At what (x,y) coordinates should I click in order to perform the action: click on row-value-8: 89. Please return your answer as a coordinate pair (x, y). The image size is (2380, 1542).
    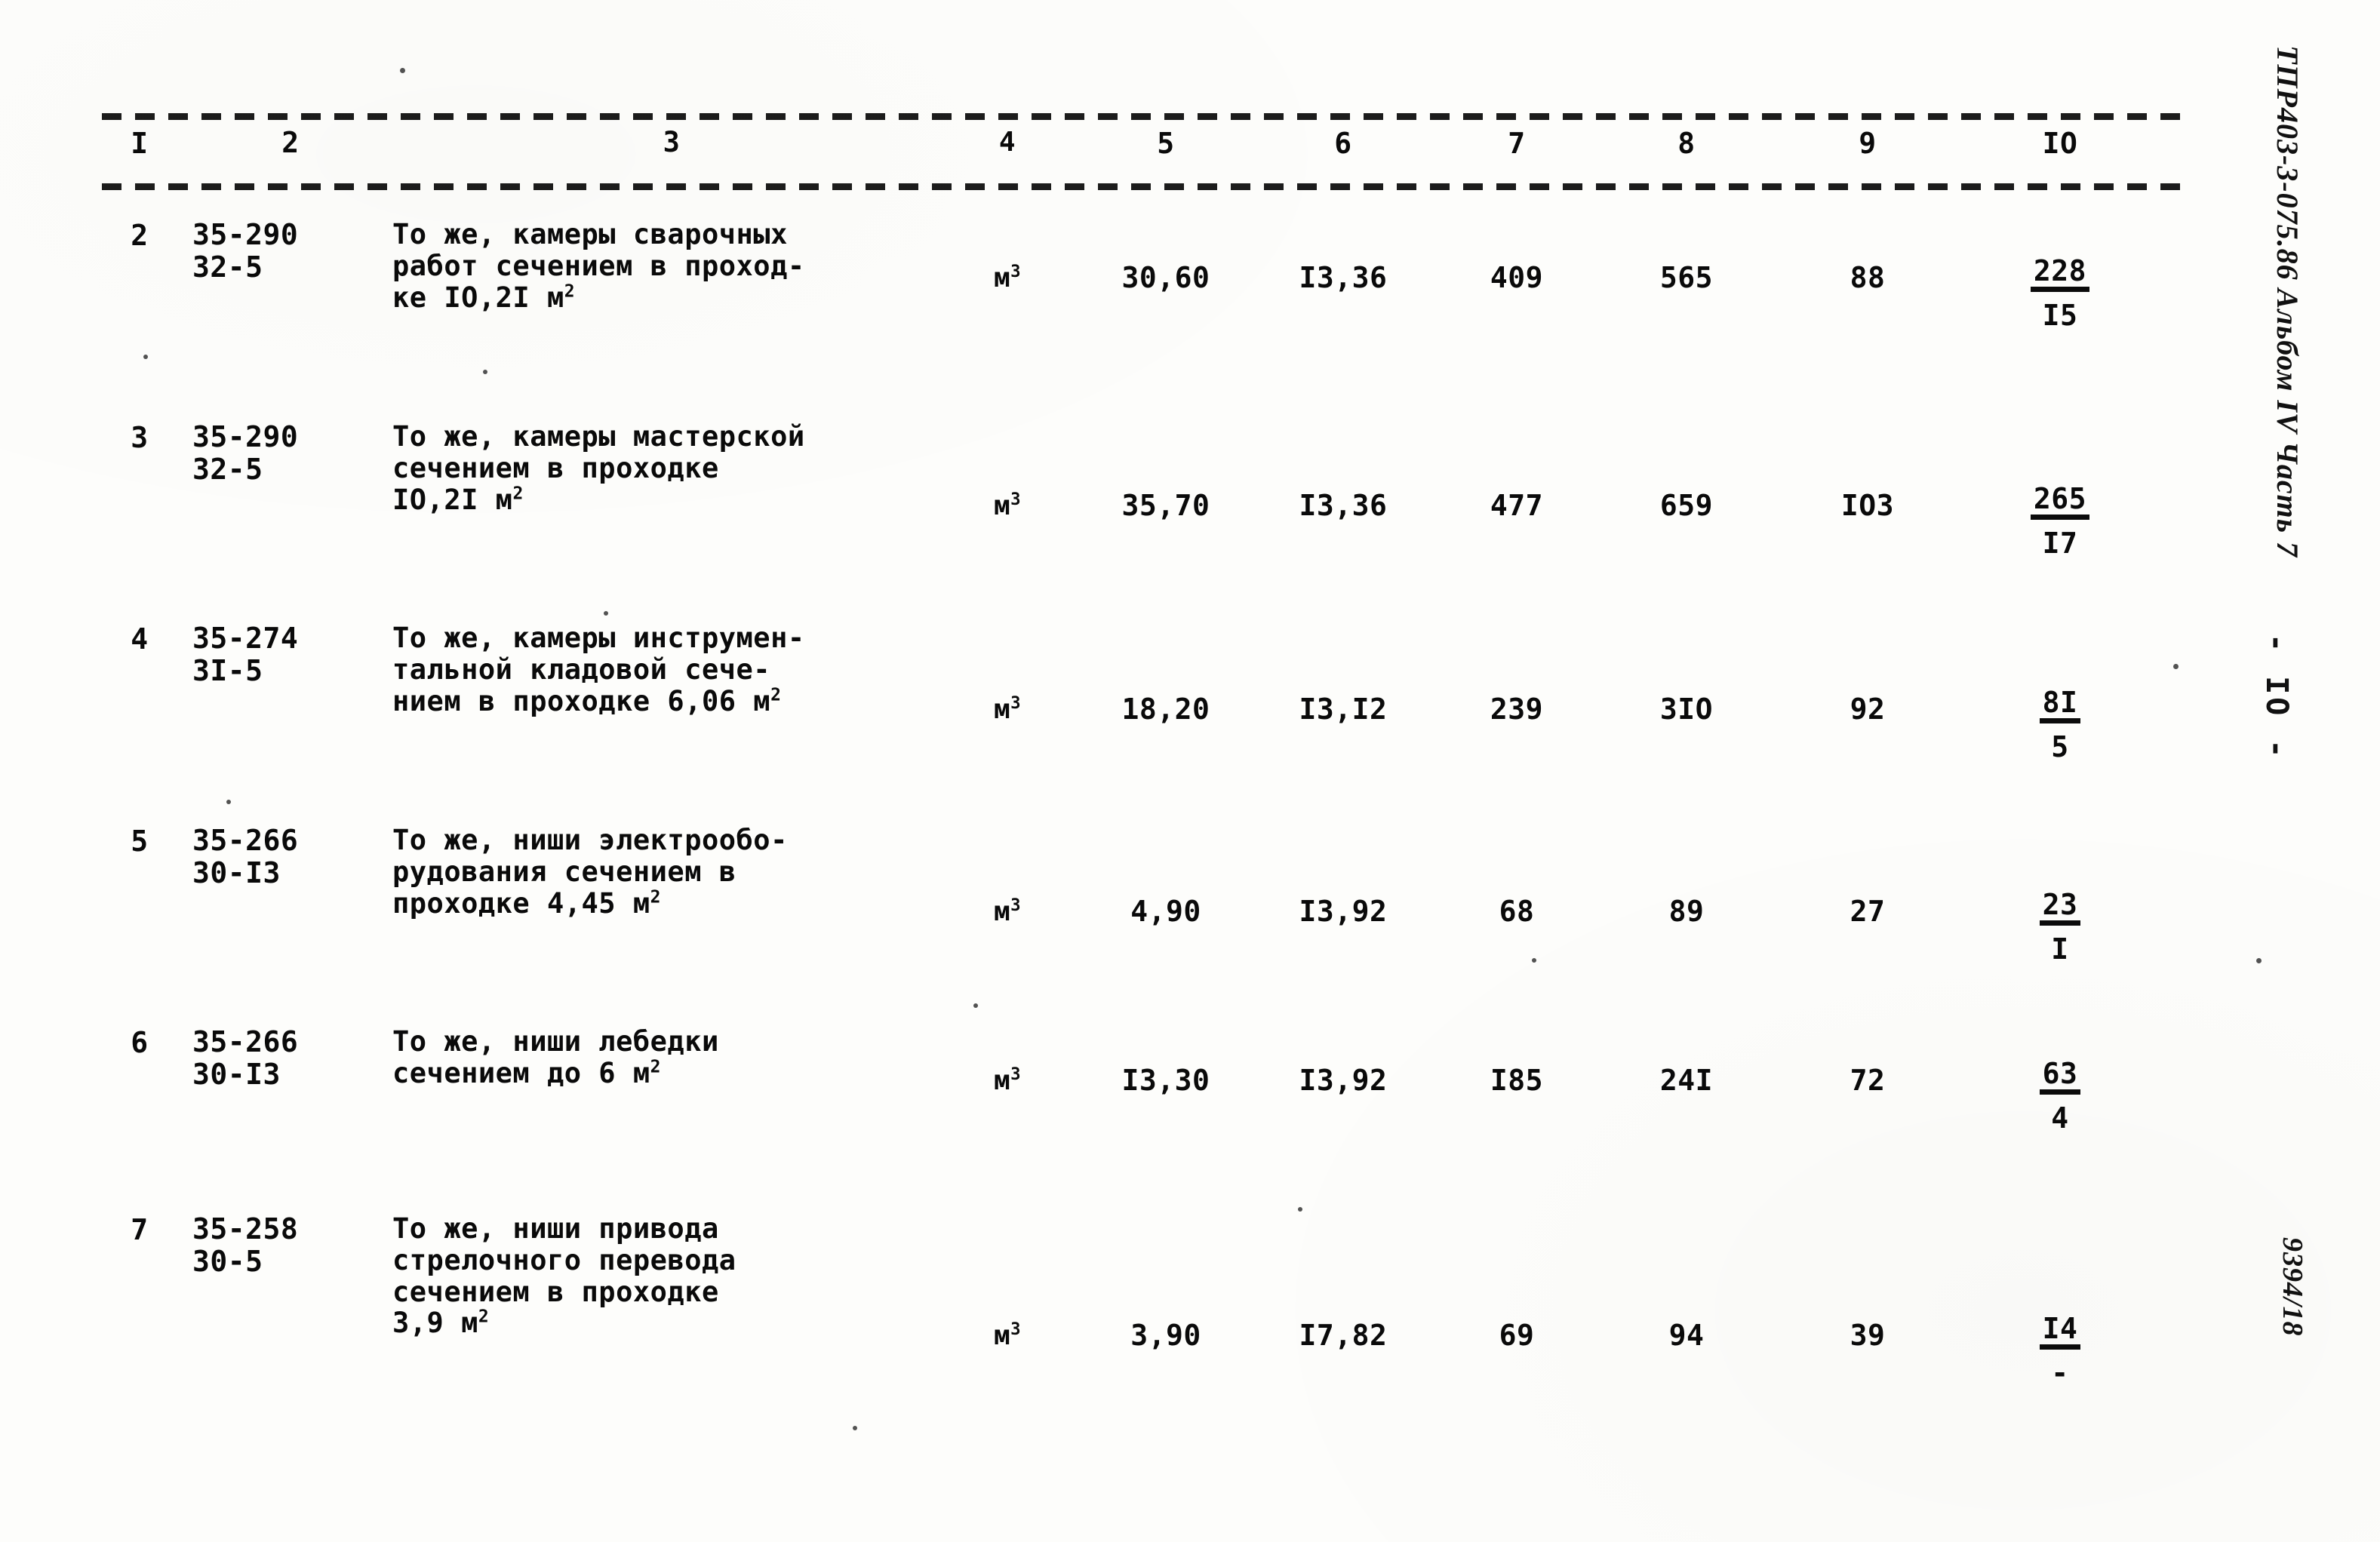
    Looking at the image, I should click on (1686, 911).